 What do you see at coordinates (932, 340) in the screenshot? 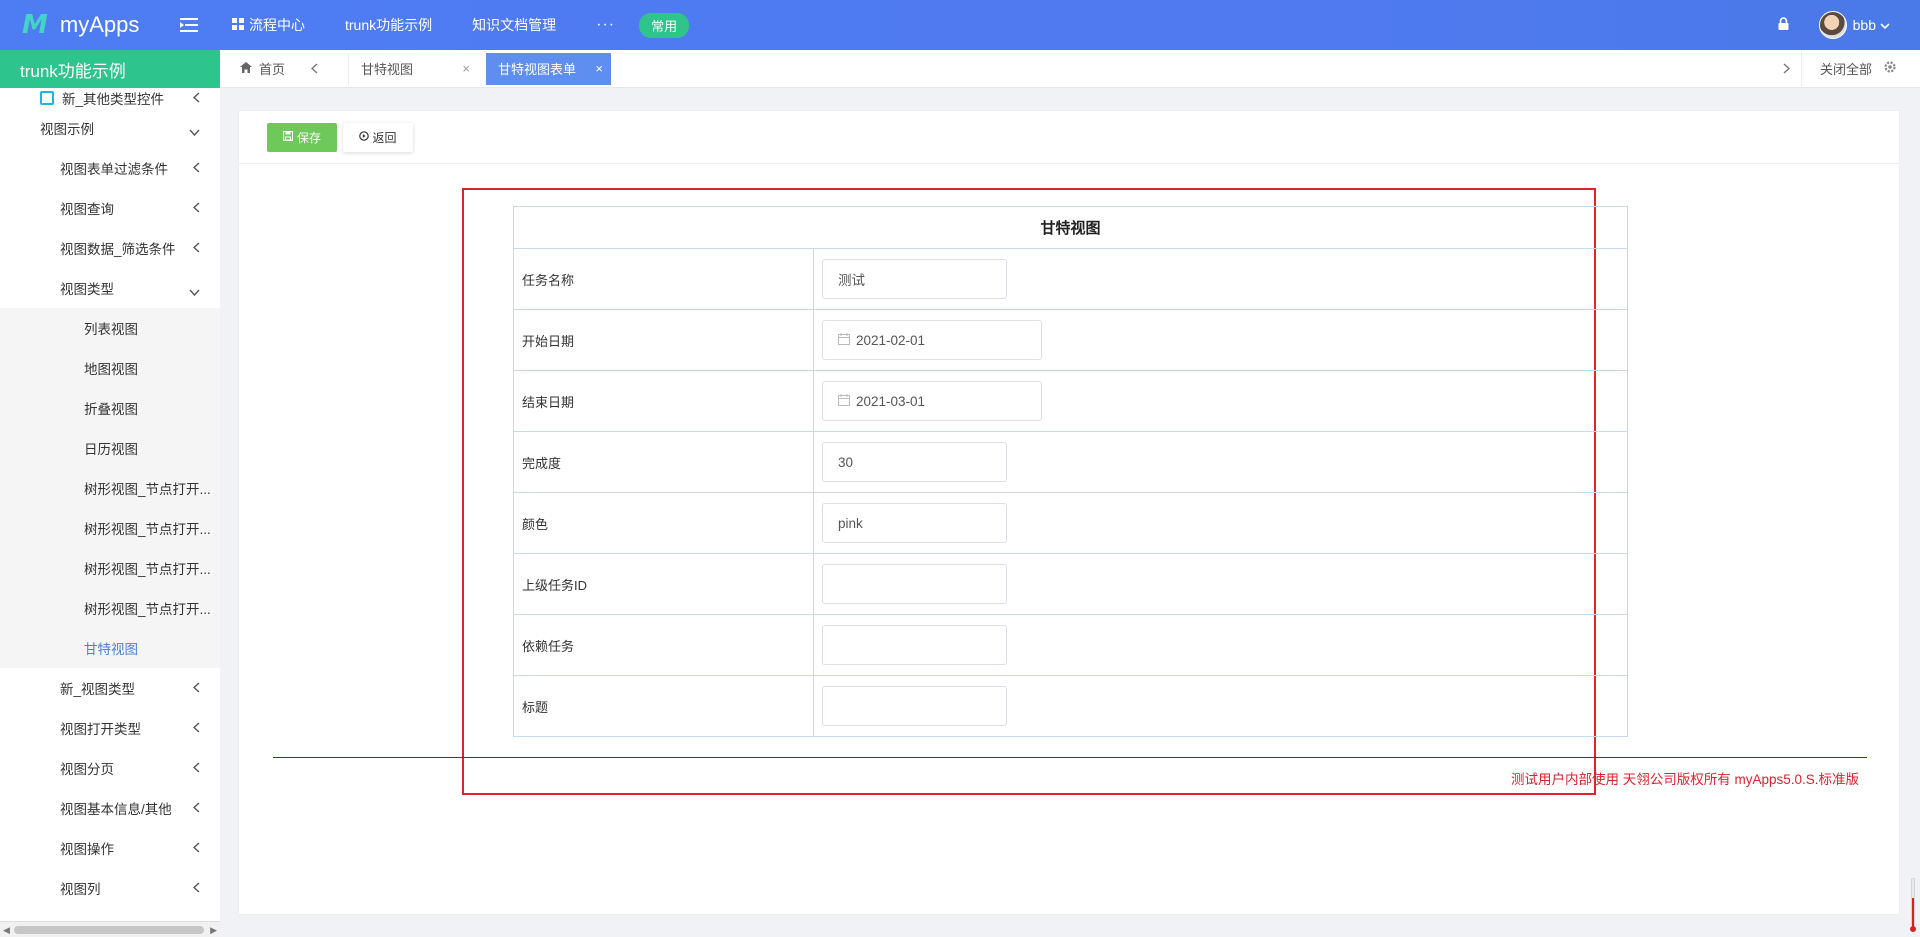
I see `start-date-picker: 2021-02-01` at bounding box center [932, 340].